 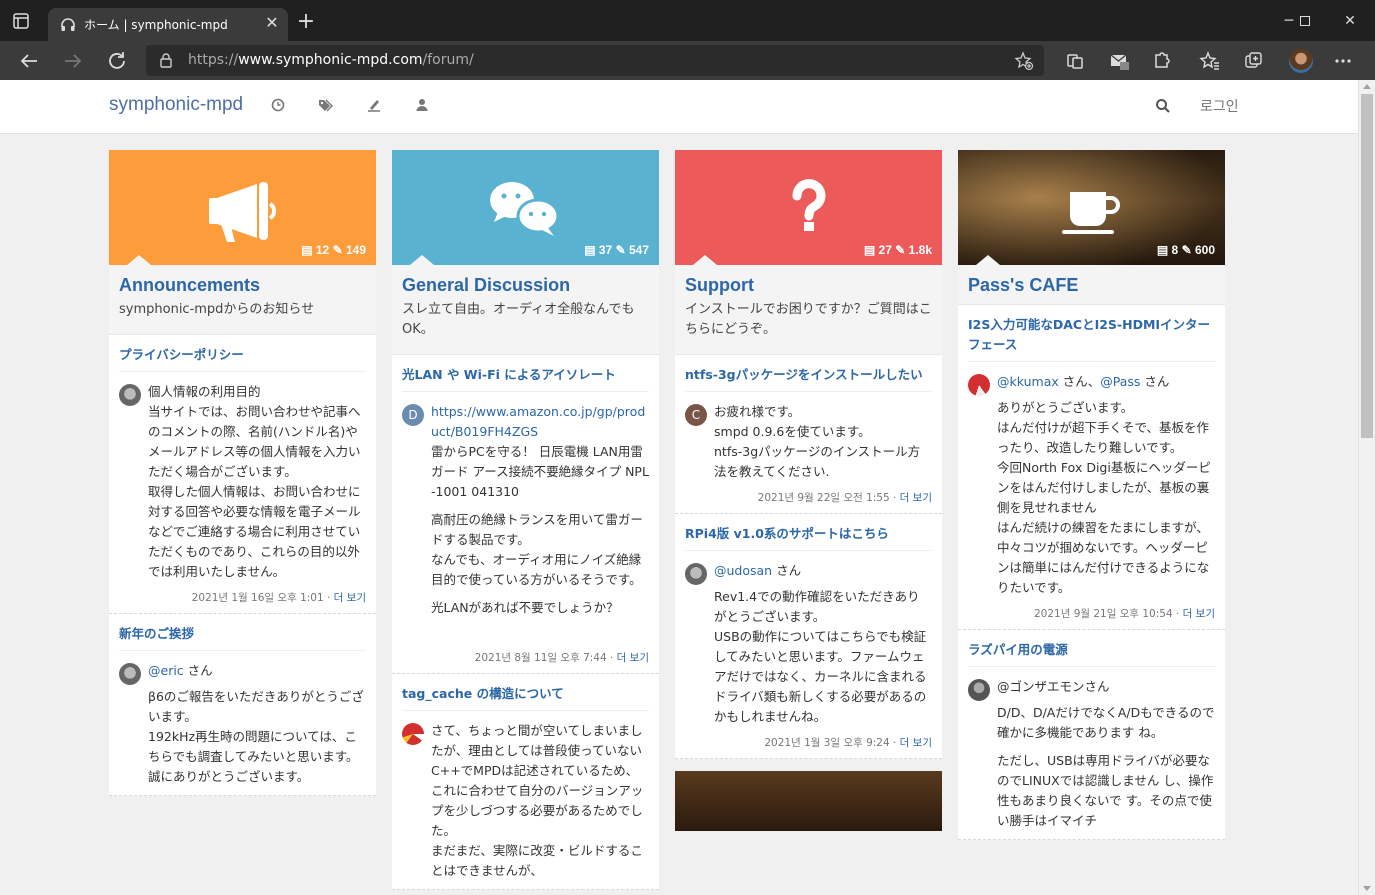 What do you see at coordinates (979, 385) in the screenshot?
I see `red-avatar` at bounding box center [979, 385].